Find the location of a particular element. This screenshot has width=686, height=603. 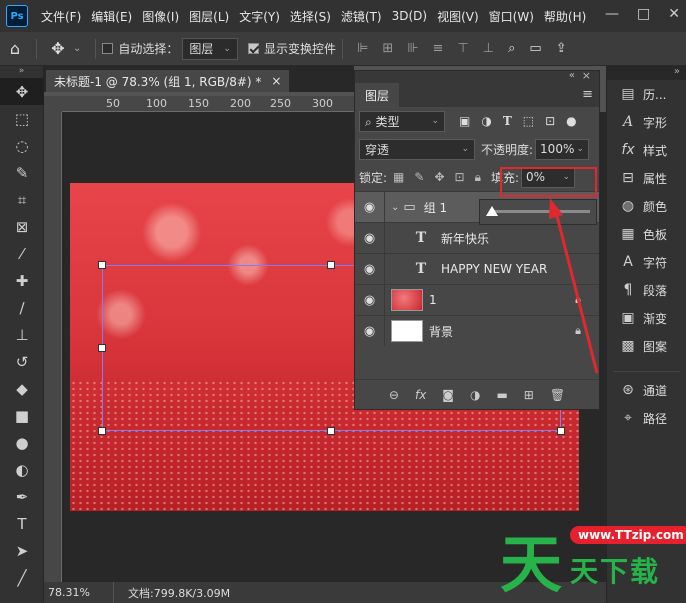

align-top-icon: ⊤ is located at coordinates (462, 48).